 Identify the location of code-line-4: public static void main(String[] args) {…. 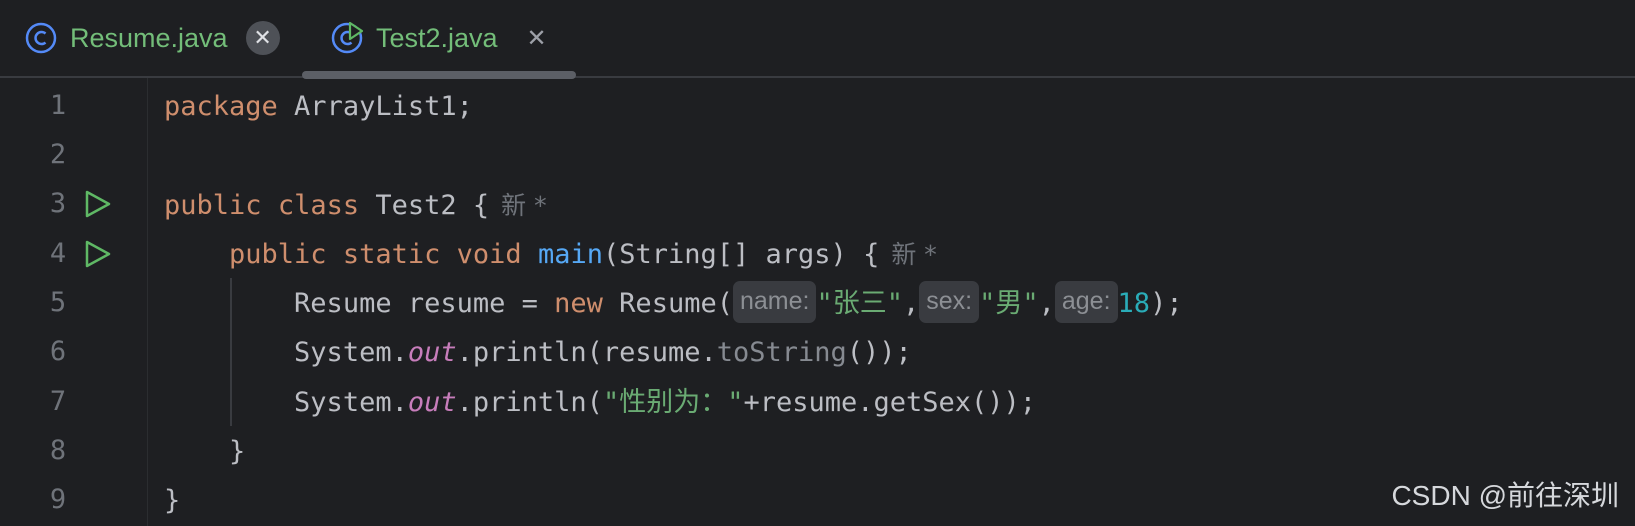
(673, 254).